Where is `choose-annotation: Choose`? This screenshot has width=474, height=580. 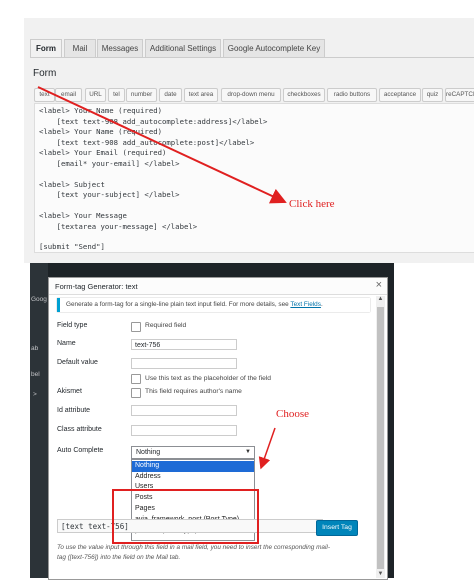 choose-annotation: Choose is located at coordinates (292, 414).